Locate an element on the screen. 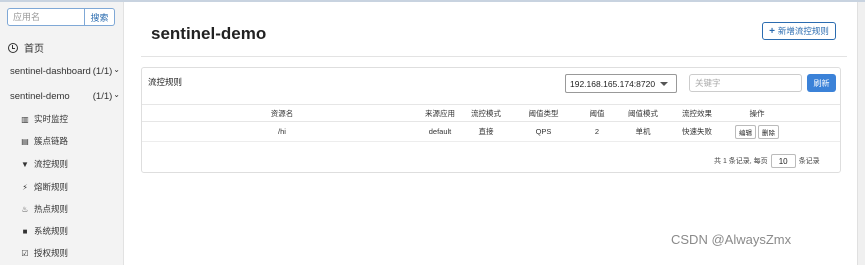  menu-item-cluster-link: ▤ 簇点链路 is located at coordinates (44, 141).